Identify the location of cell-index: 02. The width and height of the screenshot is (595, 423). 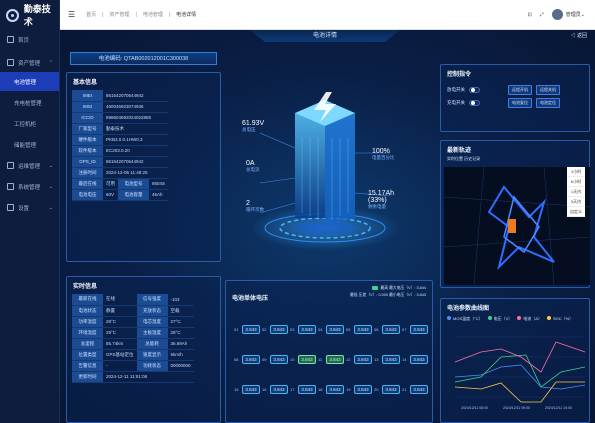
(264, 329).